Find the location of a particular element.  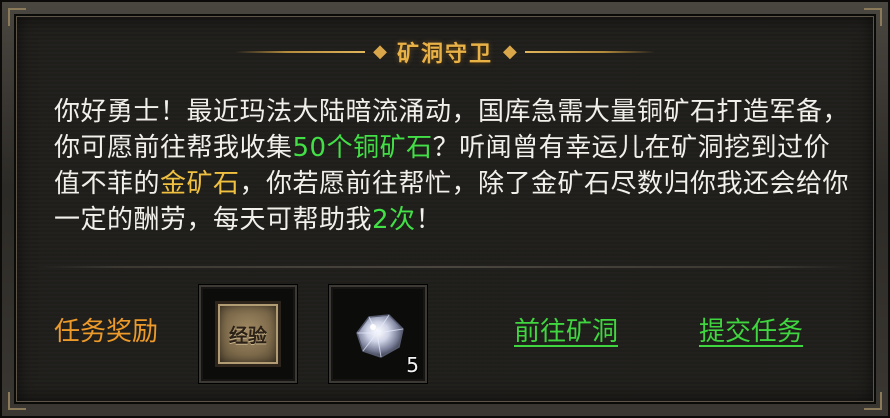

exp-badge-icon: 经验 is located at coordinates (248, 334).